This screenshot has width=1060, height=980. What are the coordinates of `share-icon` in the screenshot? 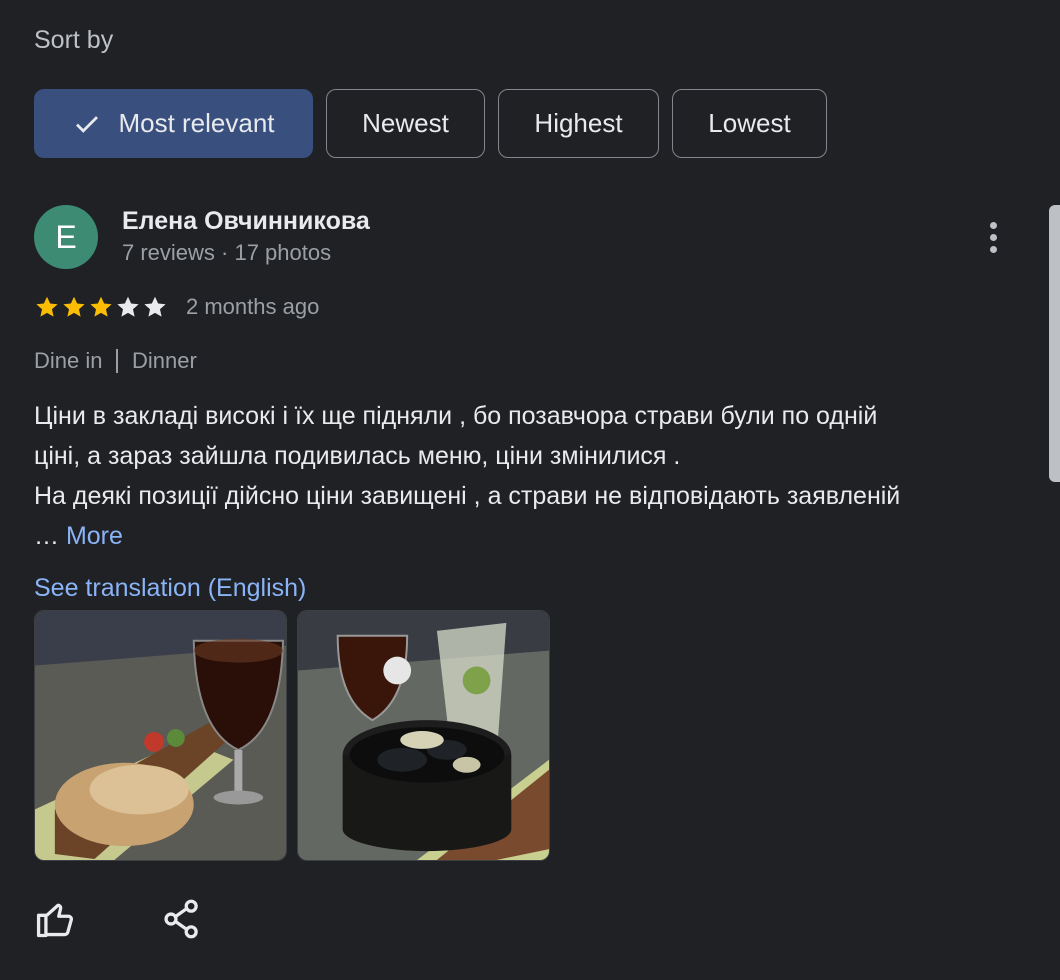 It's located at (182, 919).